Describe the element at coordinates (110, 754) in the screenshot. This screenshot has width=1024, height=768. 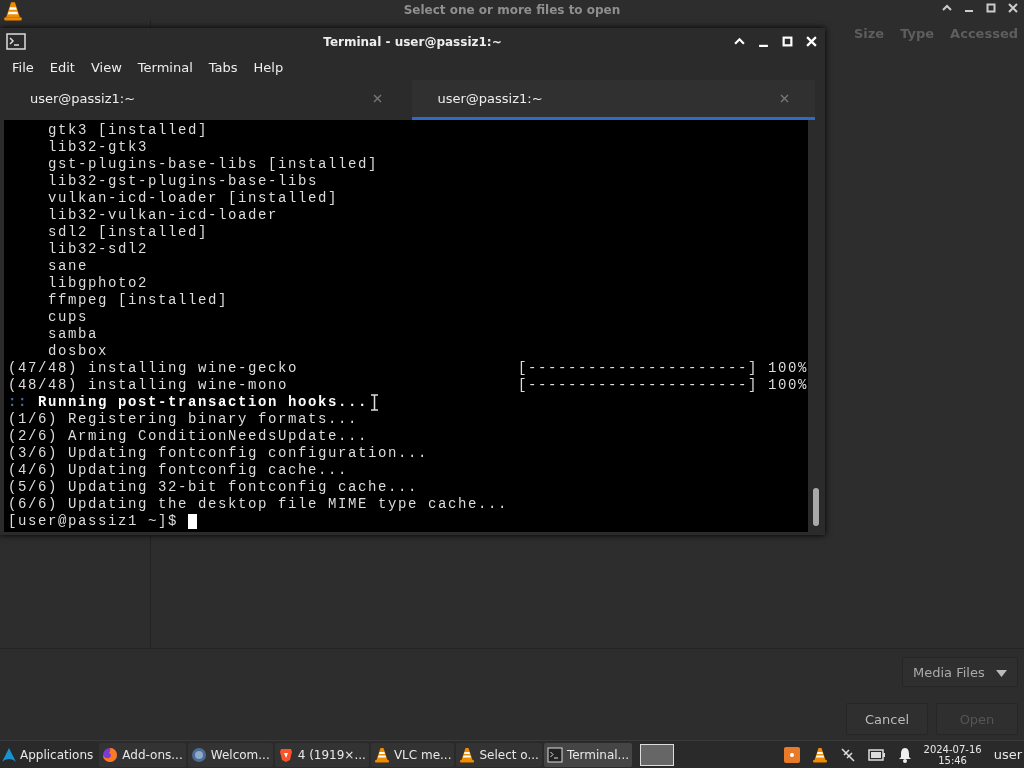
I see `browser-icon` at that location.